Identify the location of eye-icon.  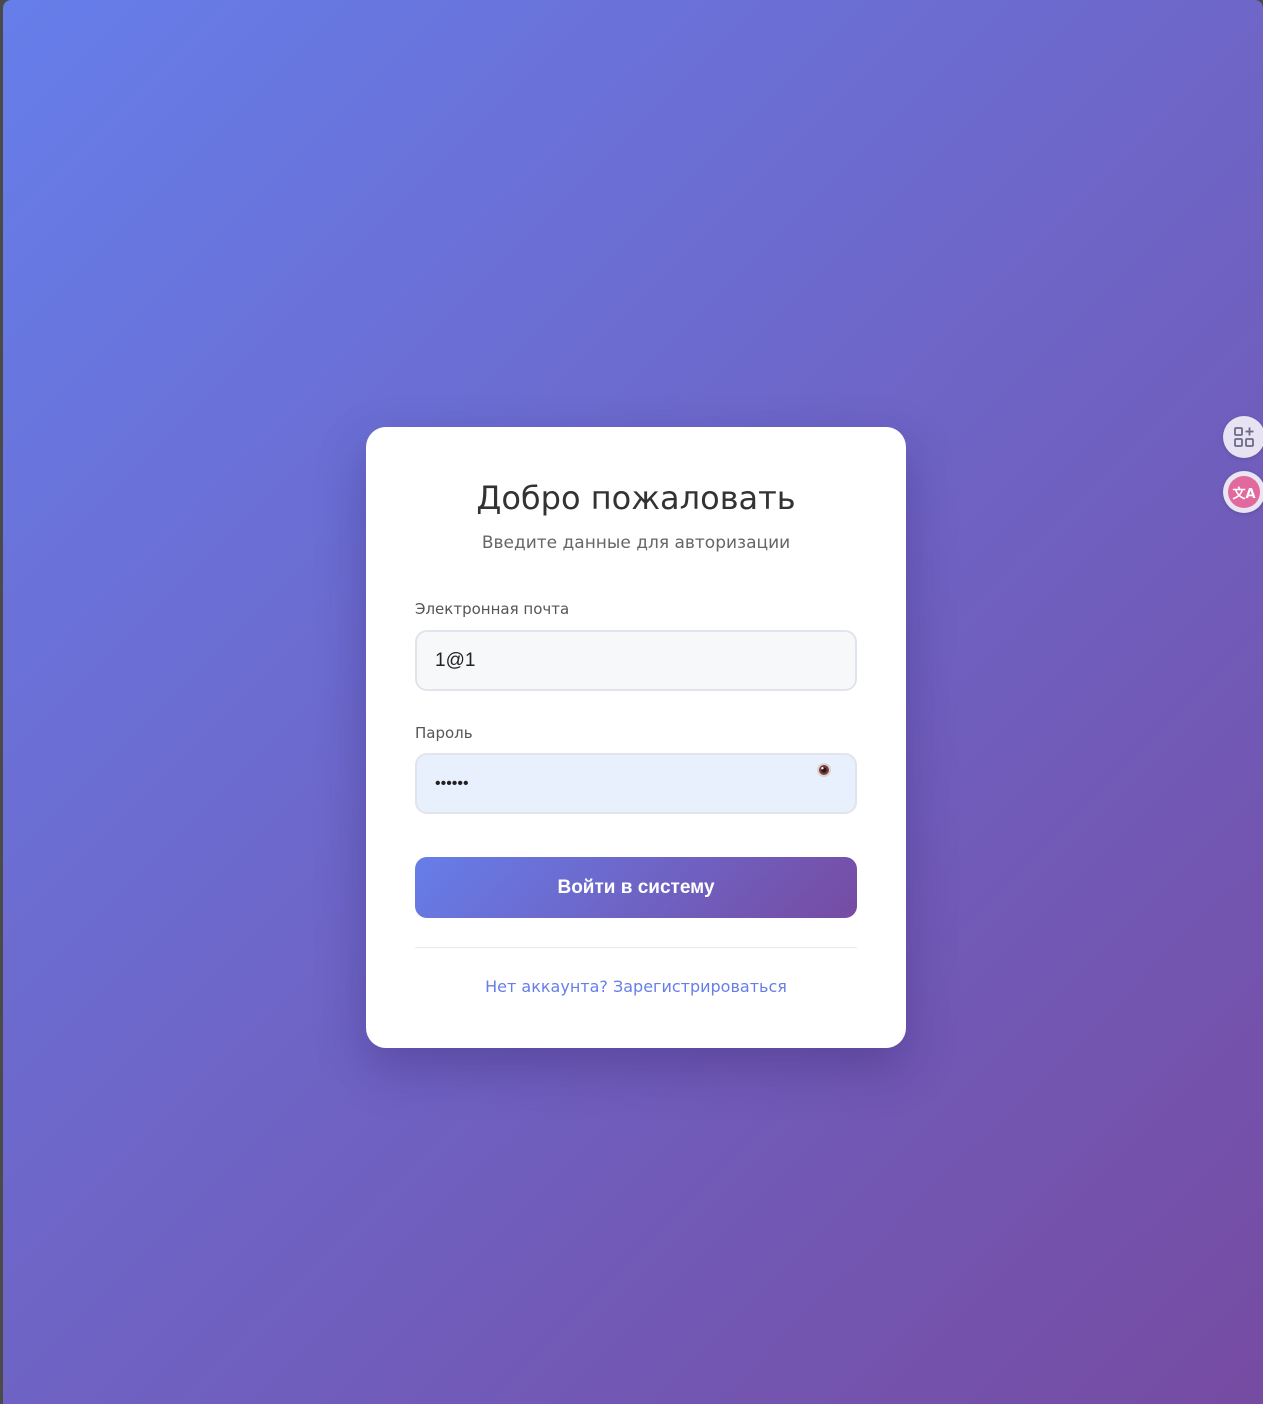
(824, 770).